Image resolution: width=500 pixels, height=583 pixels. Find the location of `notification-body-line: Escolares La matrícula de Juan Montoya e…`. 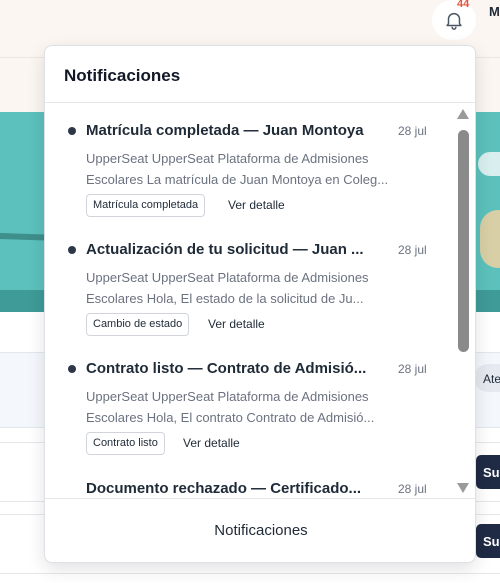

notification-body-line: Escolares La matrícula de Juan Montoya e… is located at coordinates (237, 179).